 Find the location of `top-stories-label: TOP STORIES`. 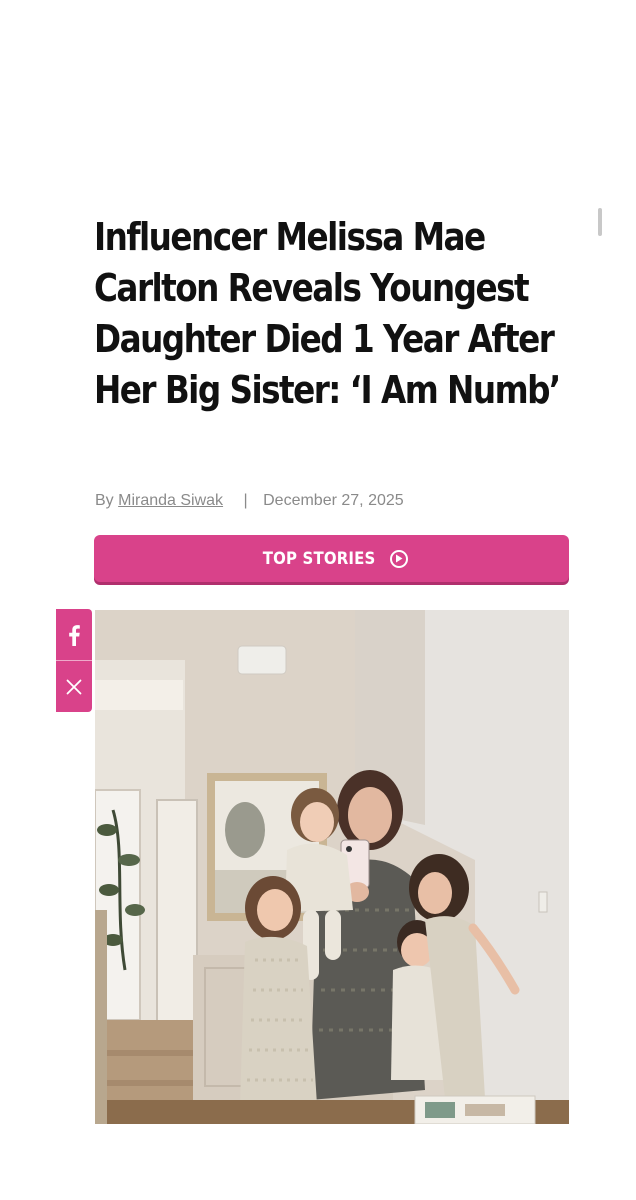

top-stories-label: TOP STORIES is located at coordinates (319, 558).